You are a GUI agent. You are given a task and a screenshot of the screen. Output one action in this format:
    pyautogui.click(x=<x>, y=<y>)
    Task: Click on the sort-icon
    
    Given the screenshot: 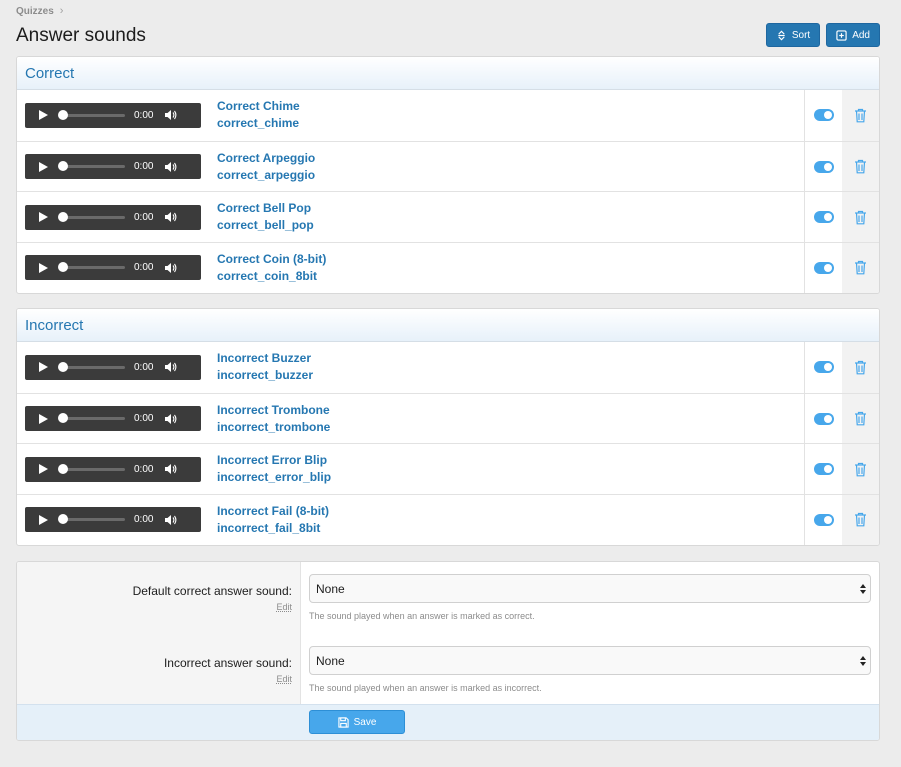 What is the action you would take?
    pyautogui.click(x=781, y=35)
    